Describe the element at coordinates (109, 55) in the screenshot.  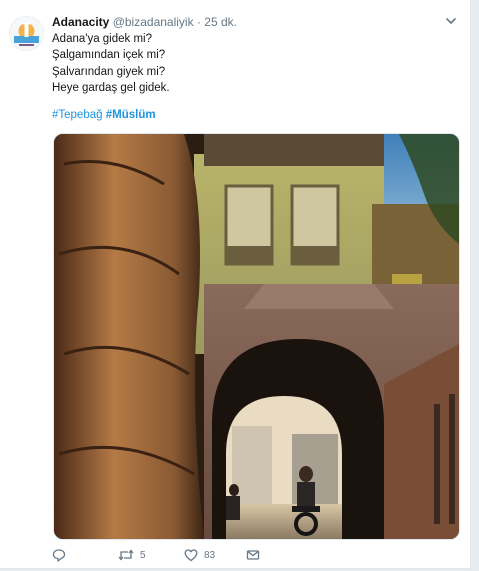
I see `tweet-line: Şalgamından içek mi?` at that location.